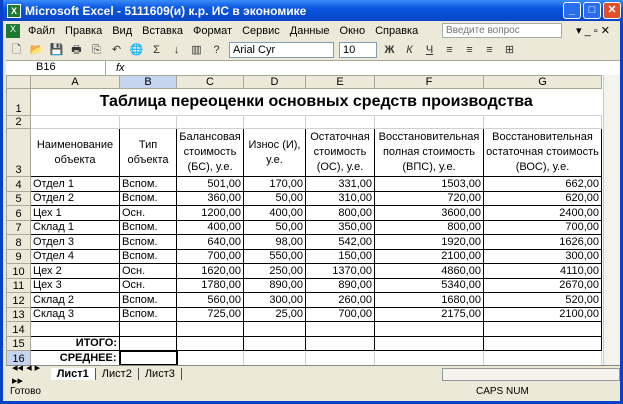 This screenshot has width=623, height=404. What do you see at coordinates (281, 50) in the screenshot?
I see `font-select: Arial Cyr` at bounding box center [281, 50].